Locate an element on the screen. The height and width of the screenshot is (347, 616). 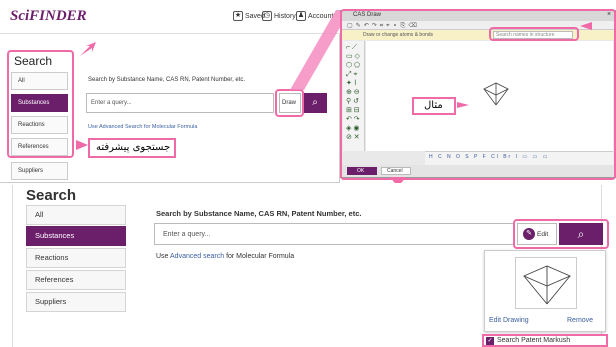
structure-thumbnail is located at coordinates (546, 283).